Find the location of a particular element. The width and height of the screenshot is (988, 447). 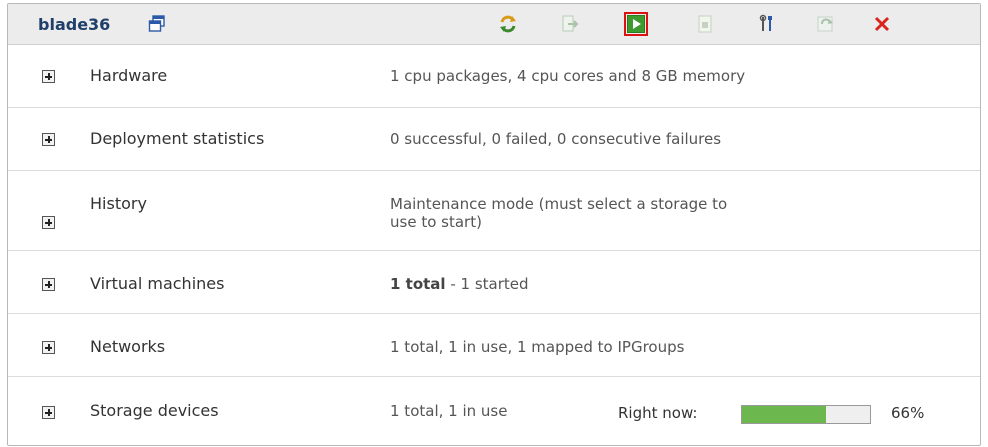

tools-icon is located at coordinates (767, 24).